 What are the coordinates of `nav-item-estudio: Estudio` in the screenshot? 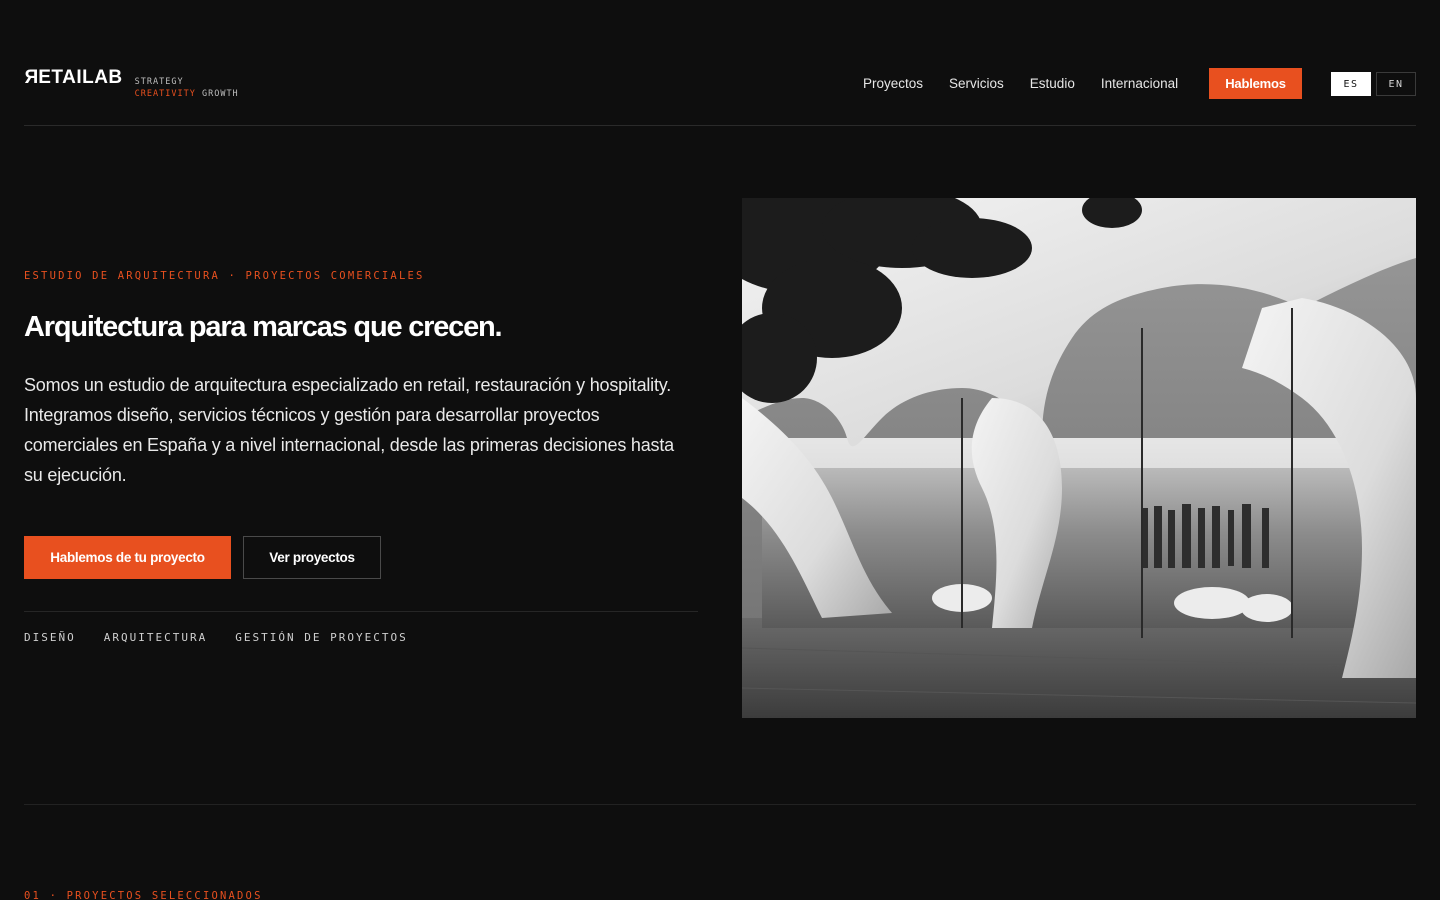 It's located at (1052, 84).